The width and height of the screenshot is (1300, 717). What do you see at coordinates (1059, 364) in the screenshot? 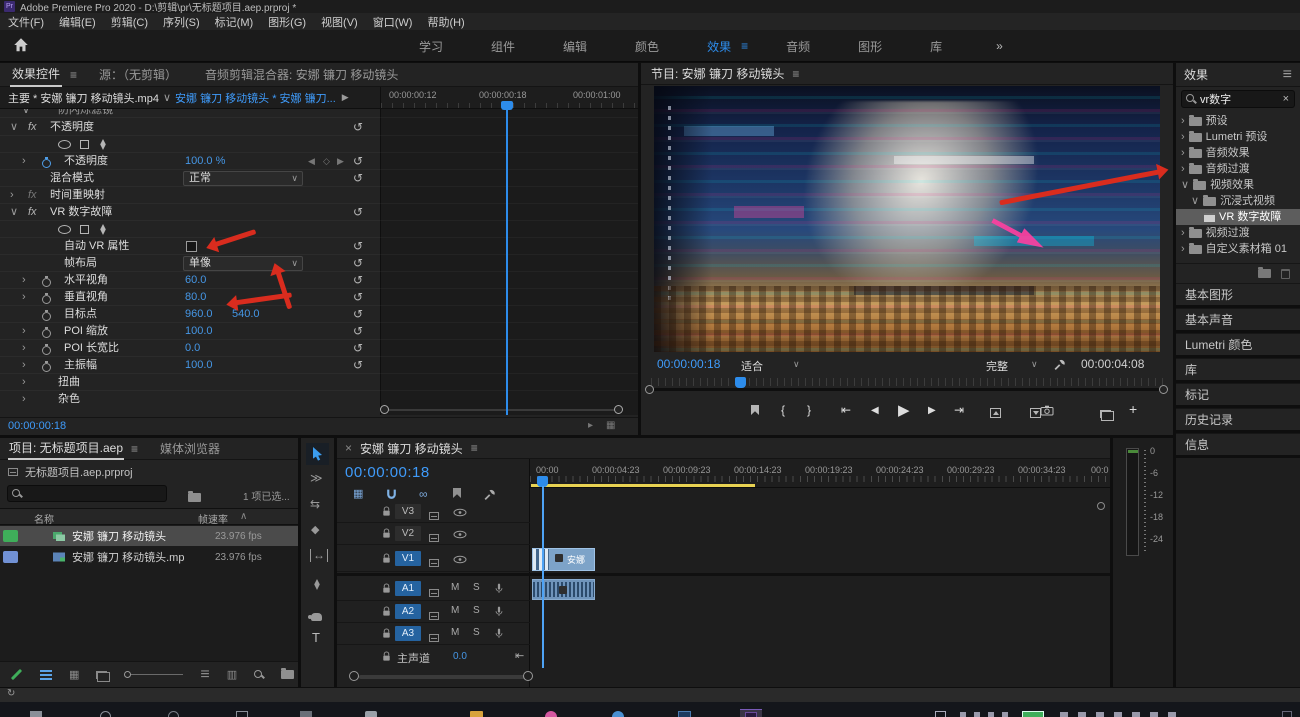
I see `settings-wrench-icon` at bounding box center [1059, 364].